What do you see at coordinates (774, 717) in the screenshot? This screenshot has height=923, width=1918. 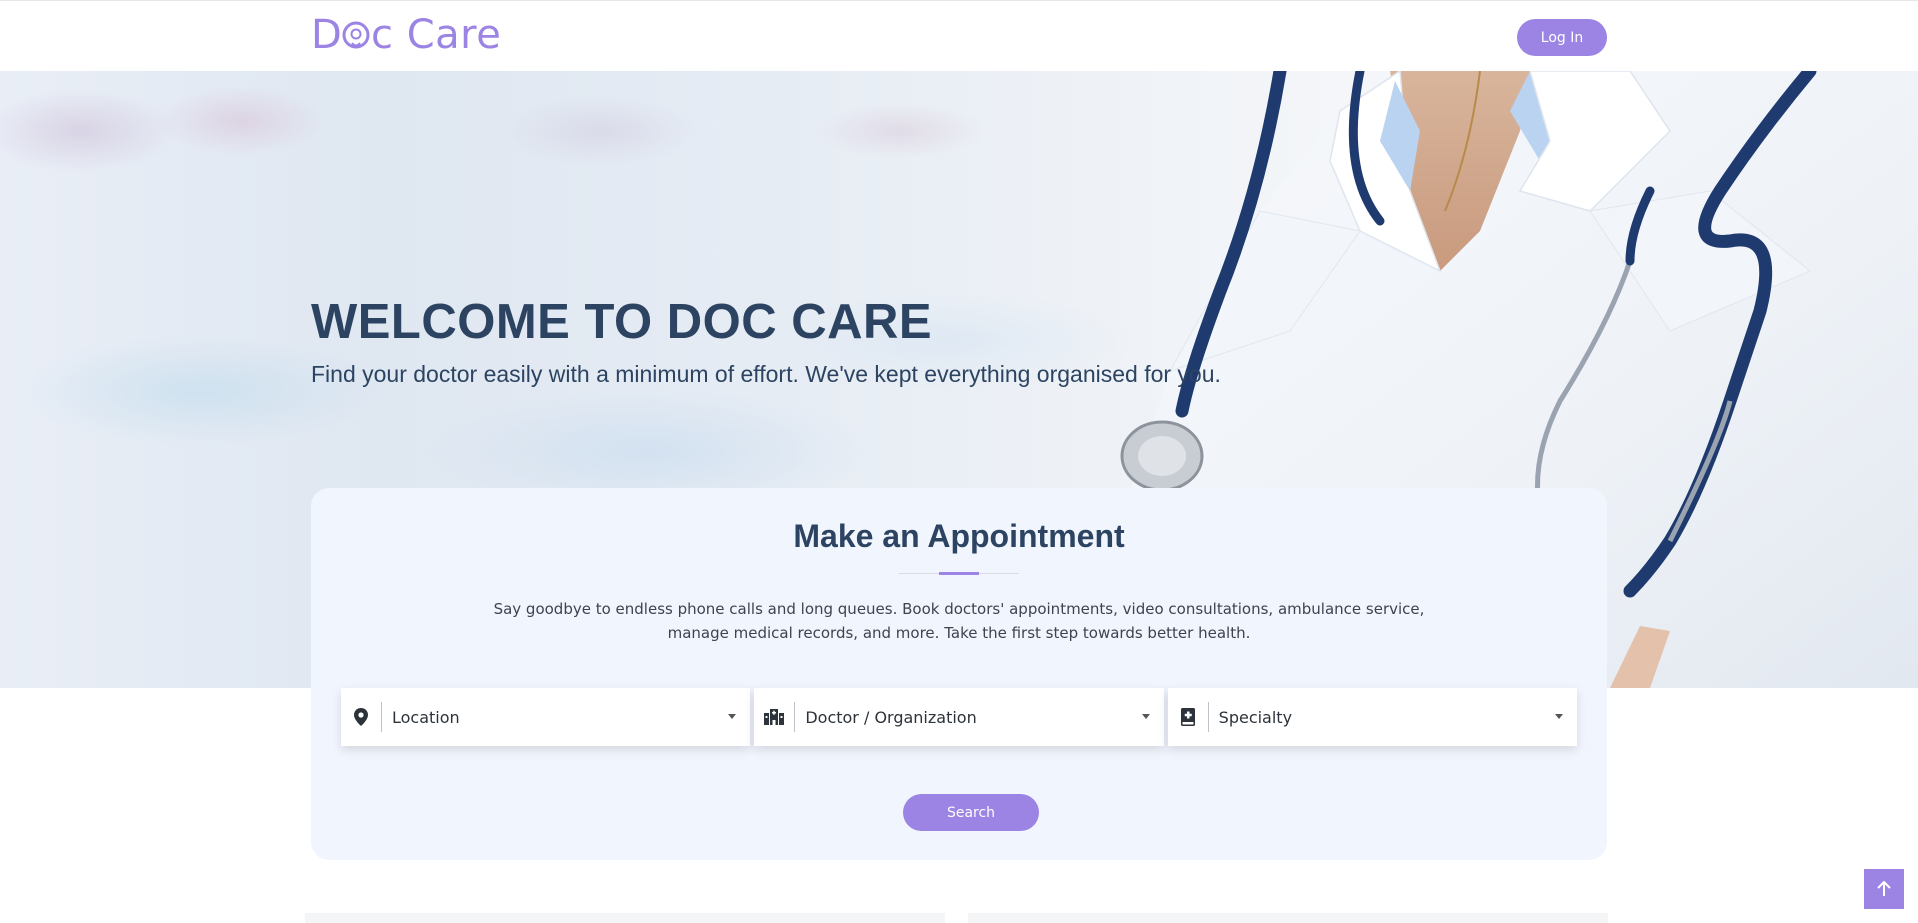 I see `hospital-building-icon` at bounding box center [774, 717].